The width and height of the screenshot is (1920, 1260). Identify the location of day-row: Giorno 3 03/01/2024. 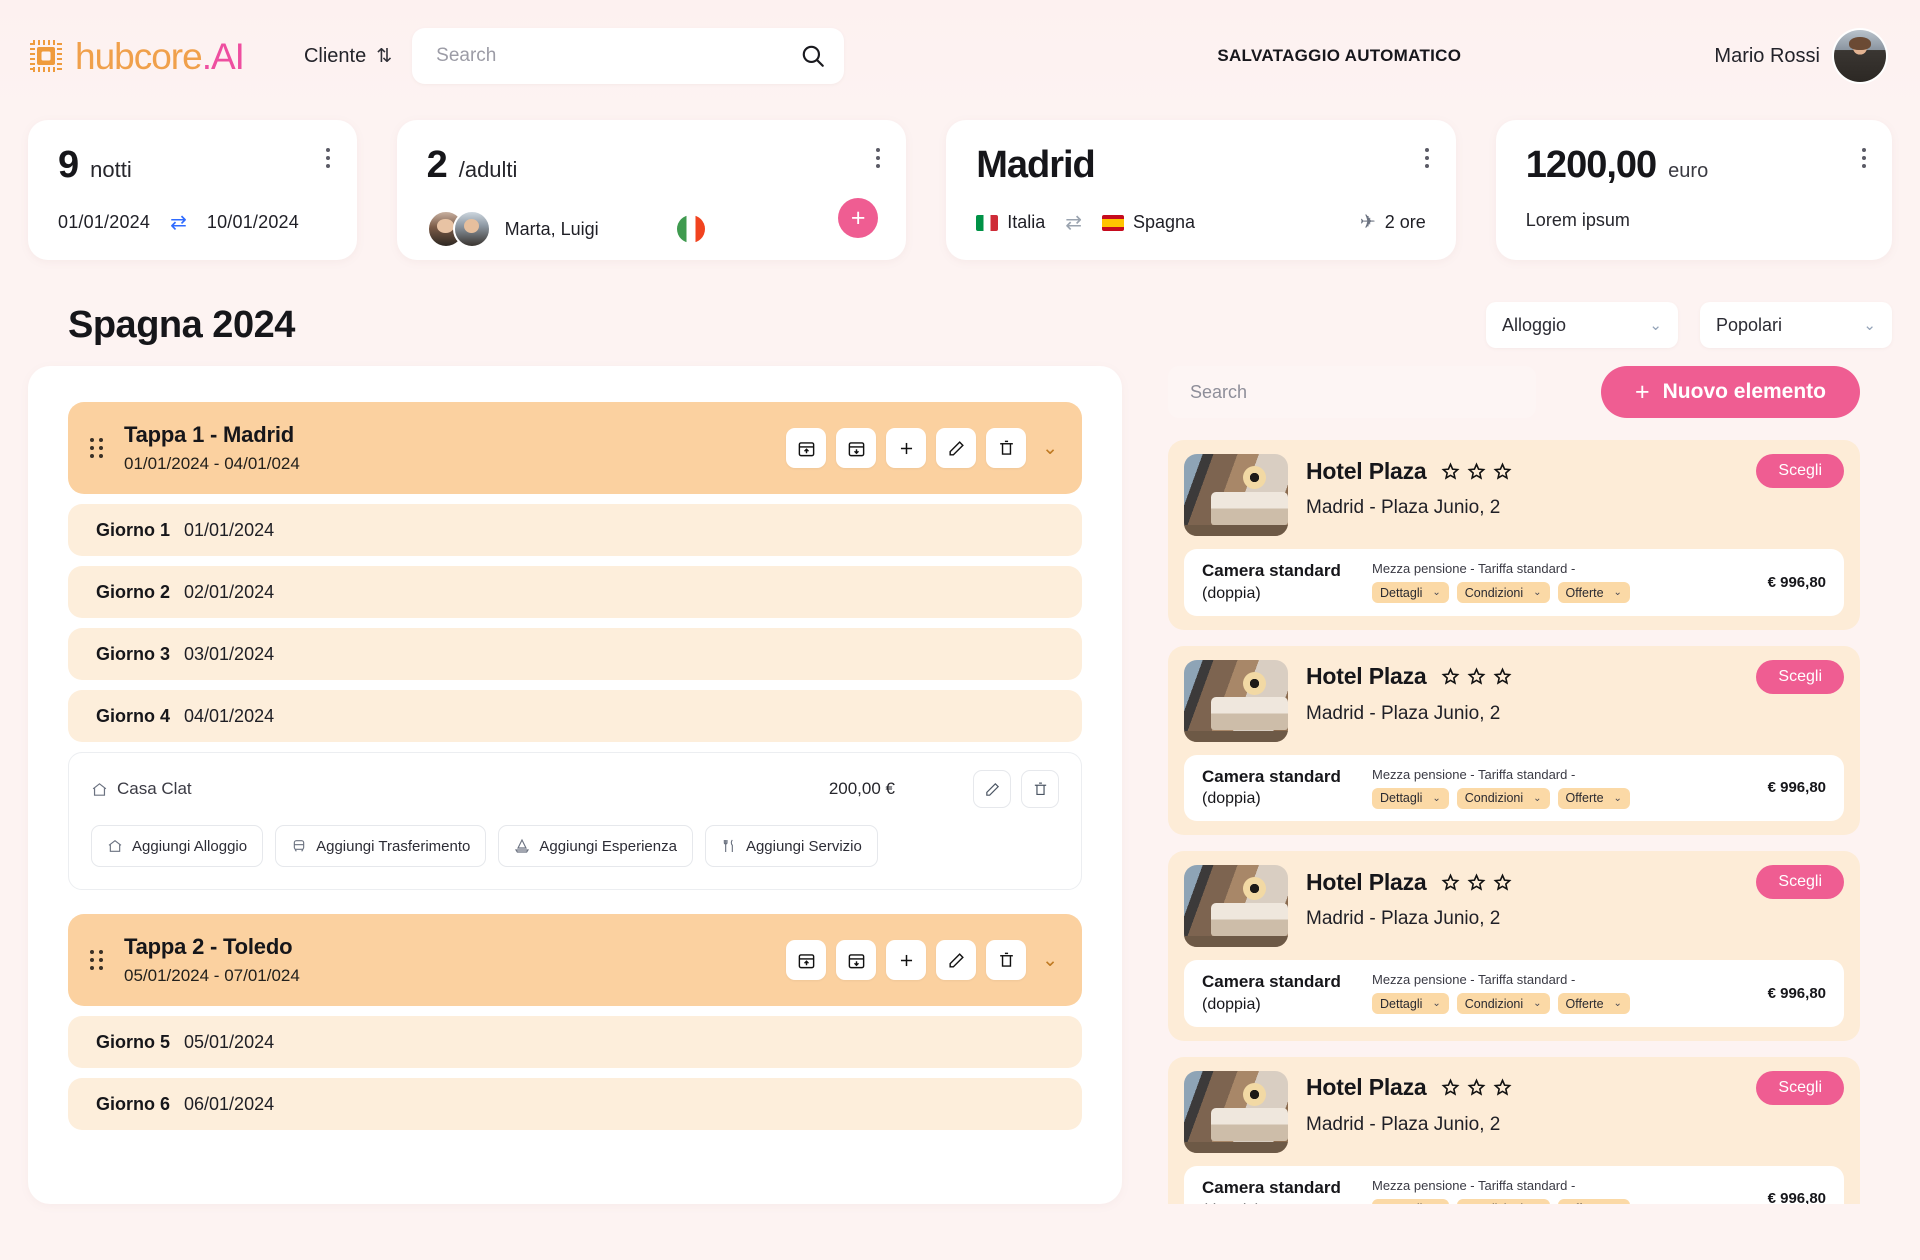
(575, 654).